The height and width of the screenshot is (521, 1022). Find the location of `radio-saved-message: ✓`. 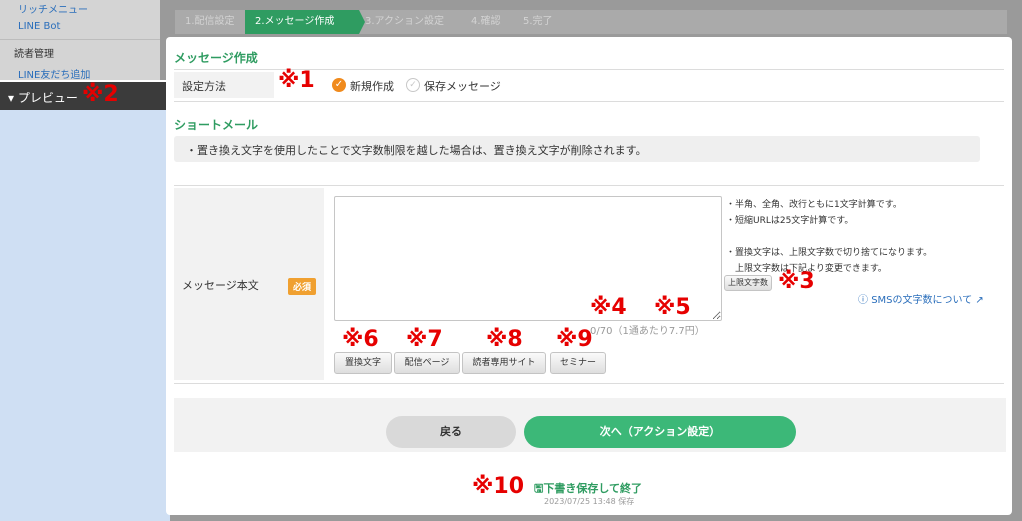

radio-saved-message: ✓ is located at coordinates (413, 85).